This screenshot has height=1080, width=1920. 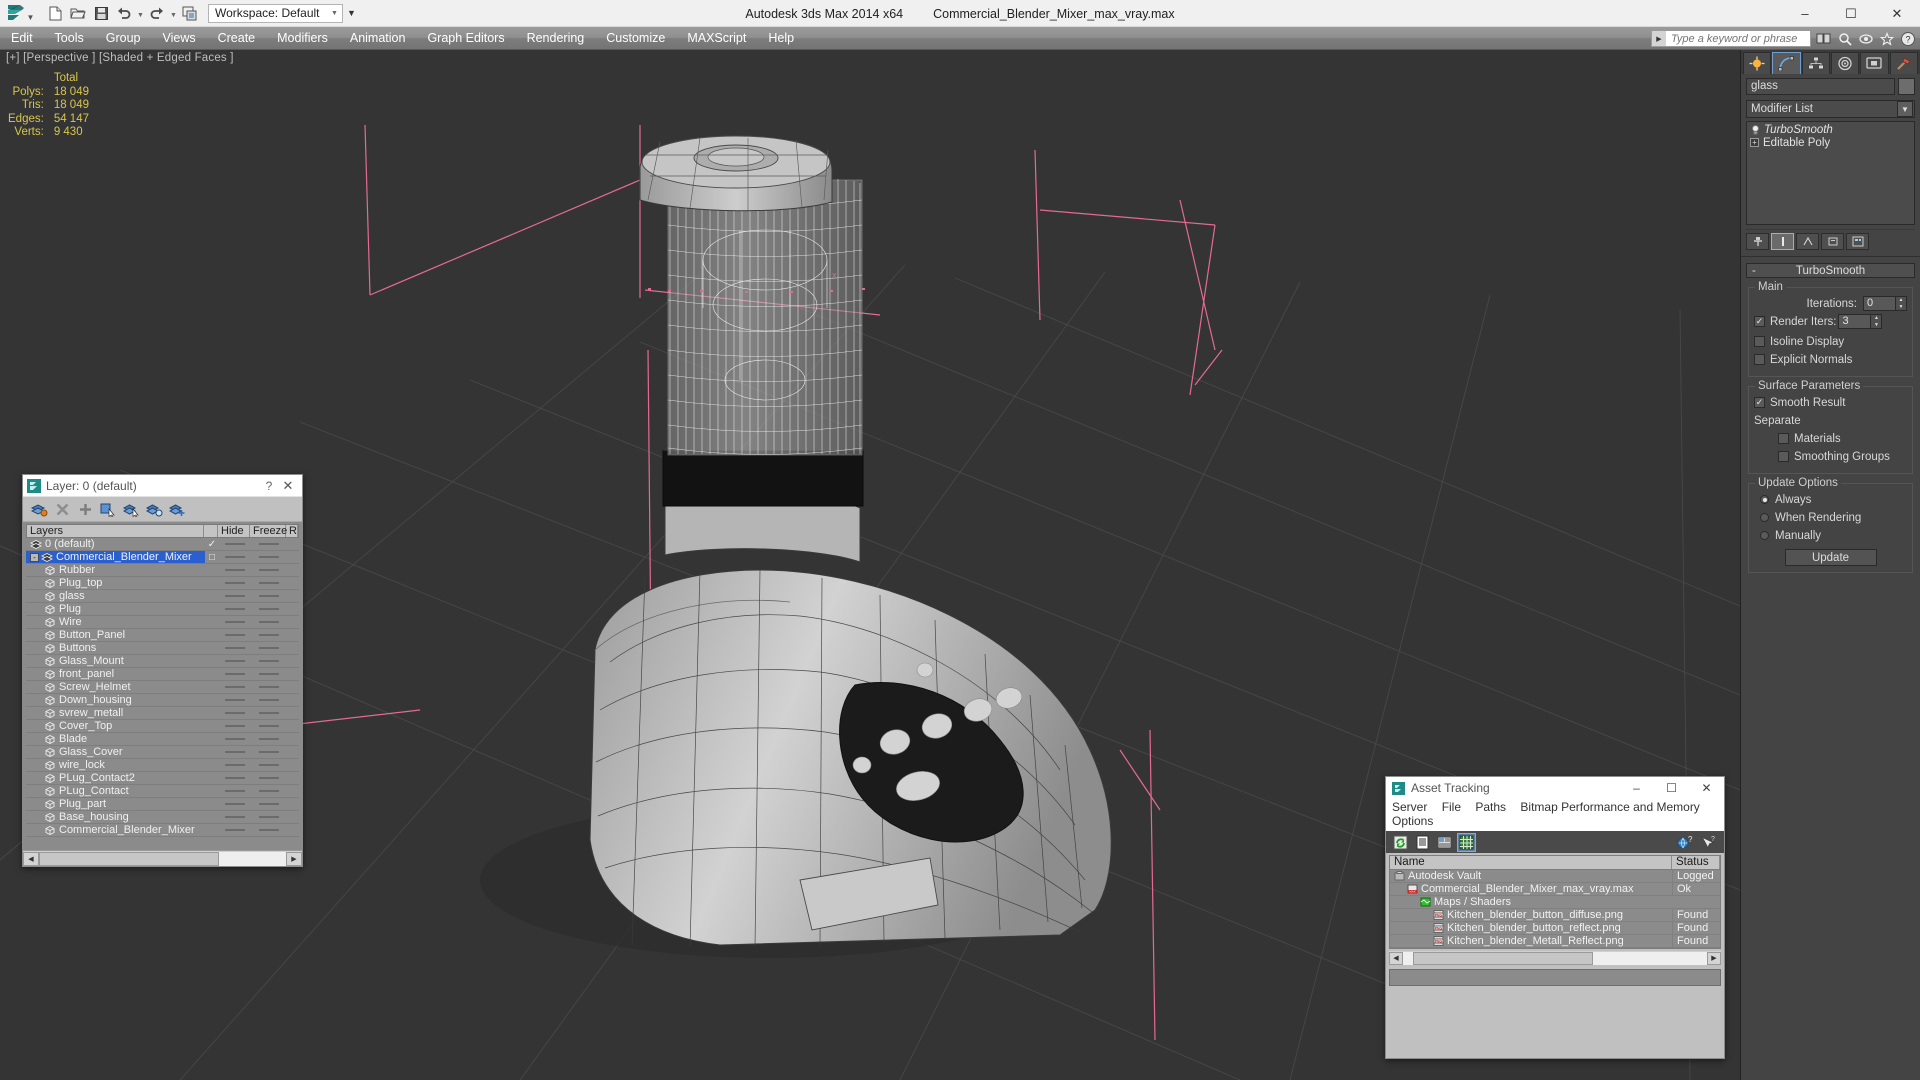 What do you see at coordinates (1855, 321) in the screenshot?
I see `render-iters-value: 3` at bounding box center [1855, 321].